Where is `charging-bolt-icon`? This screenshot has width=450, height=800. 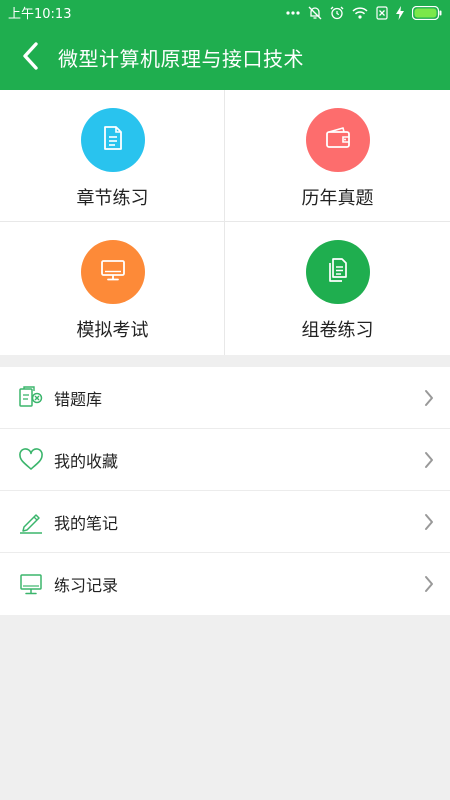
charging-bolt-icon is located at coordinates (400, 12).